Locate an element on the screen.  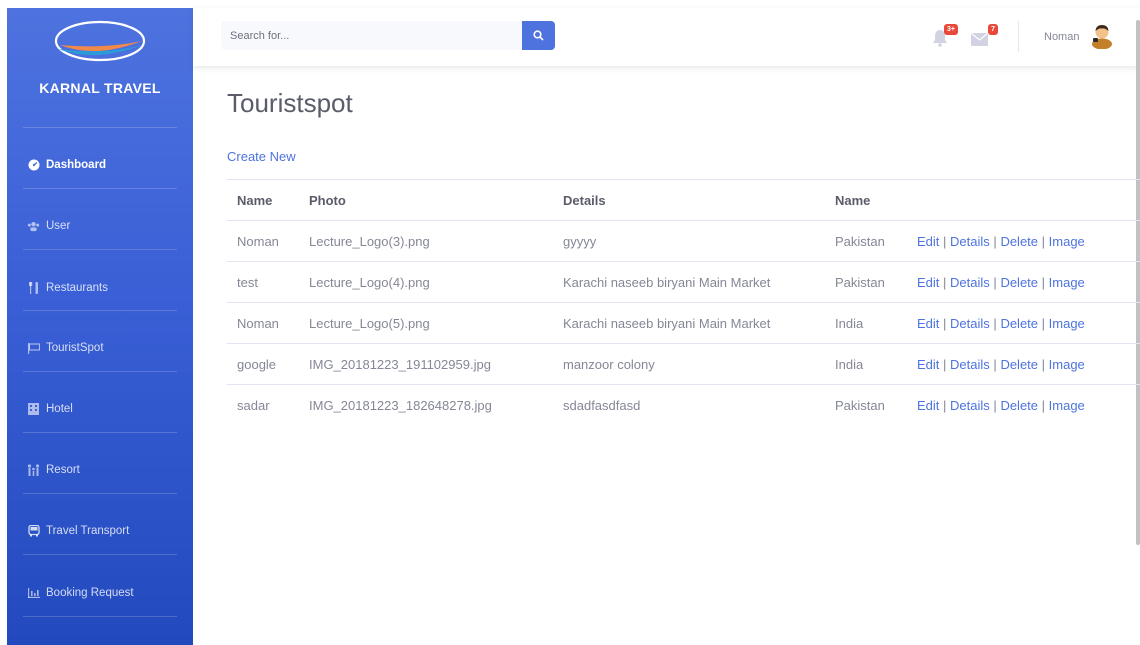
sidebar-item-label: Travel Transport is located at coordinates (88, 531).